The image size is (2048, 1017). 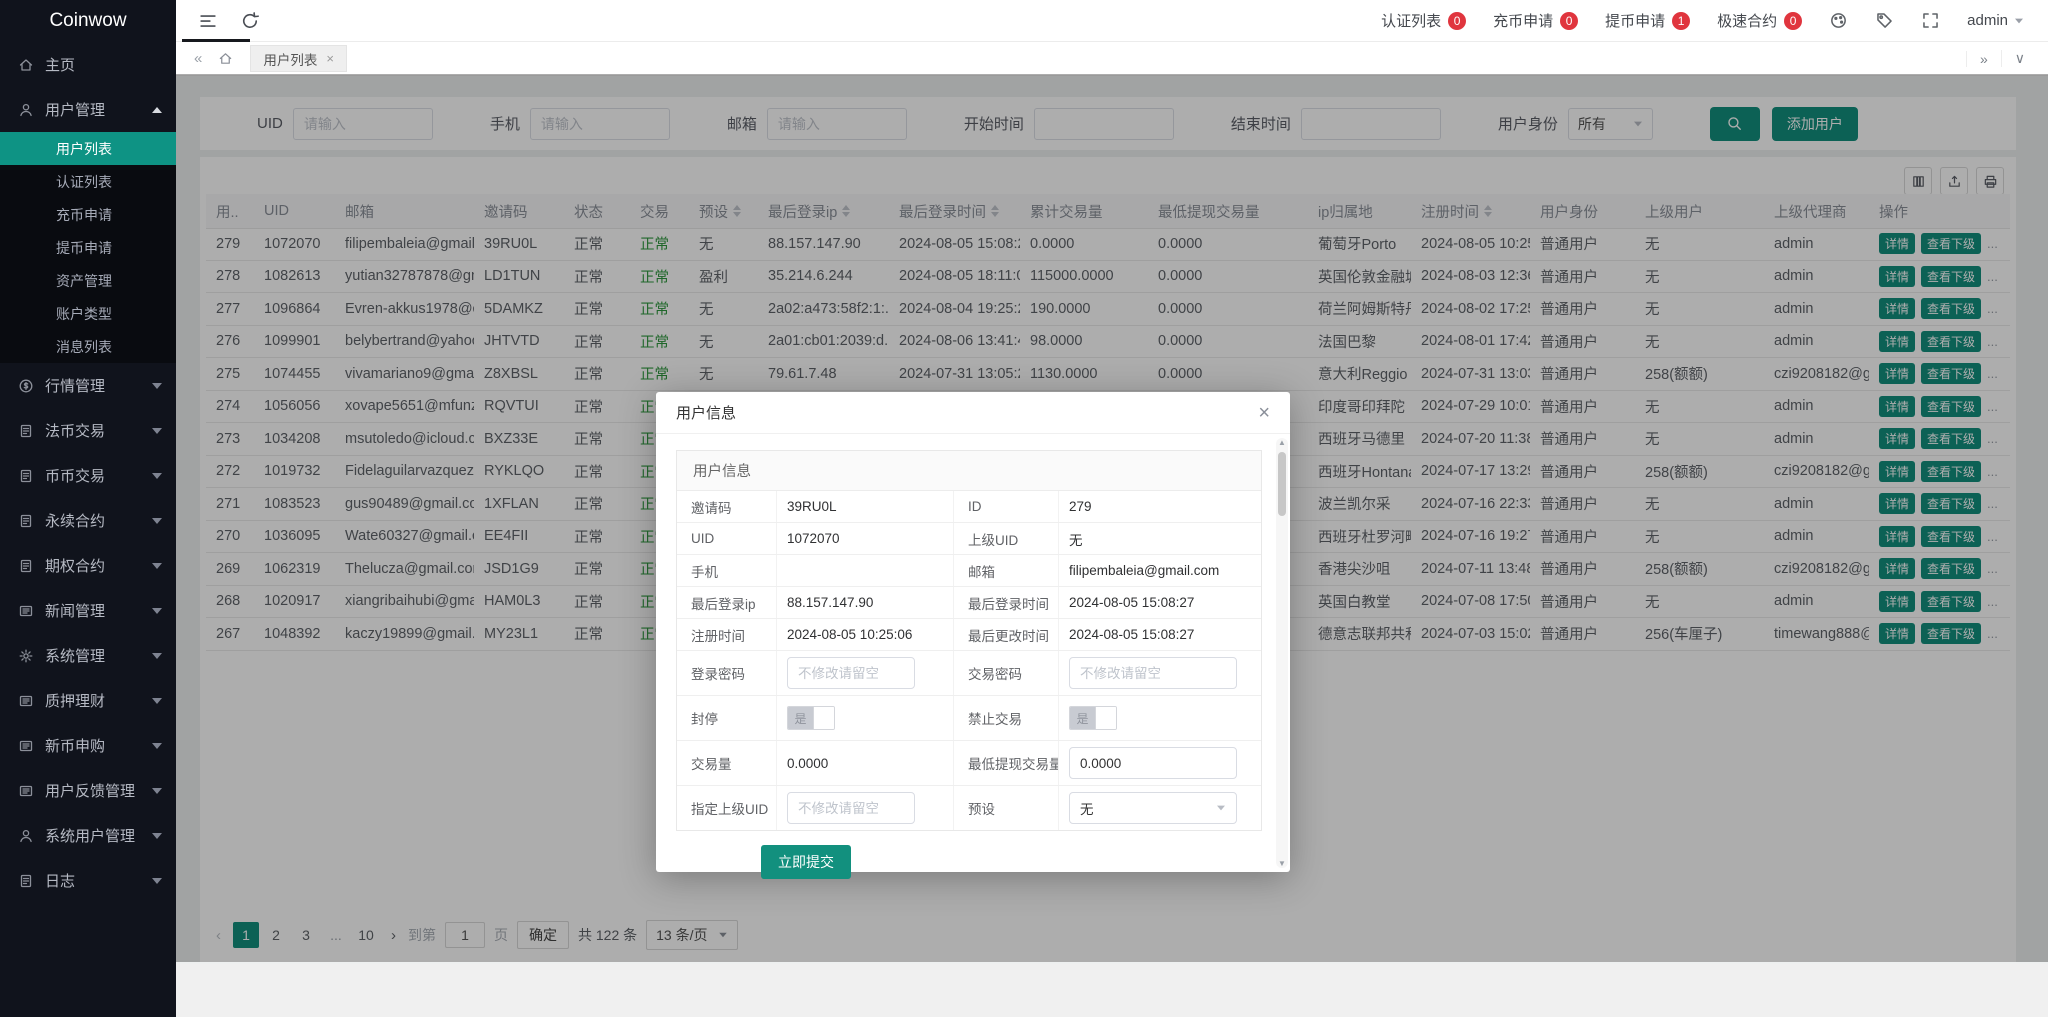 What do you see at coordinates (823, 718) in the screenshot?
I see `toggle-knob` at bounding box center [823, 718].